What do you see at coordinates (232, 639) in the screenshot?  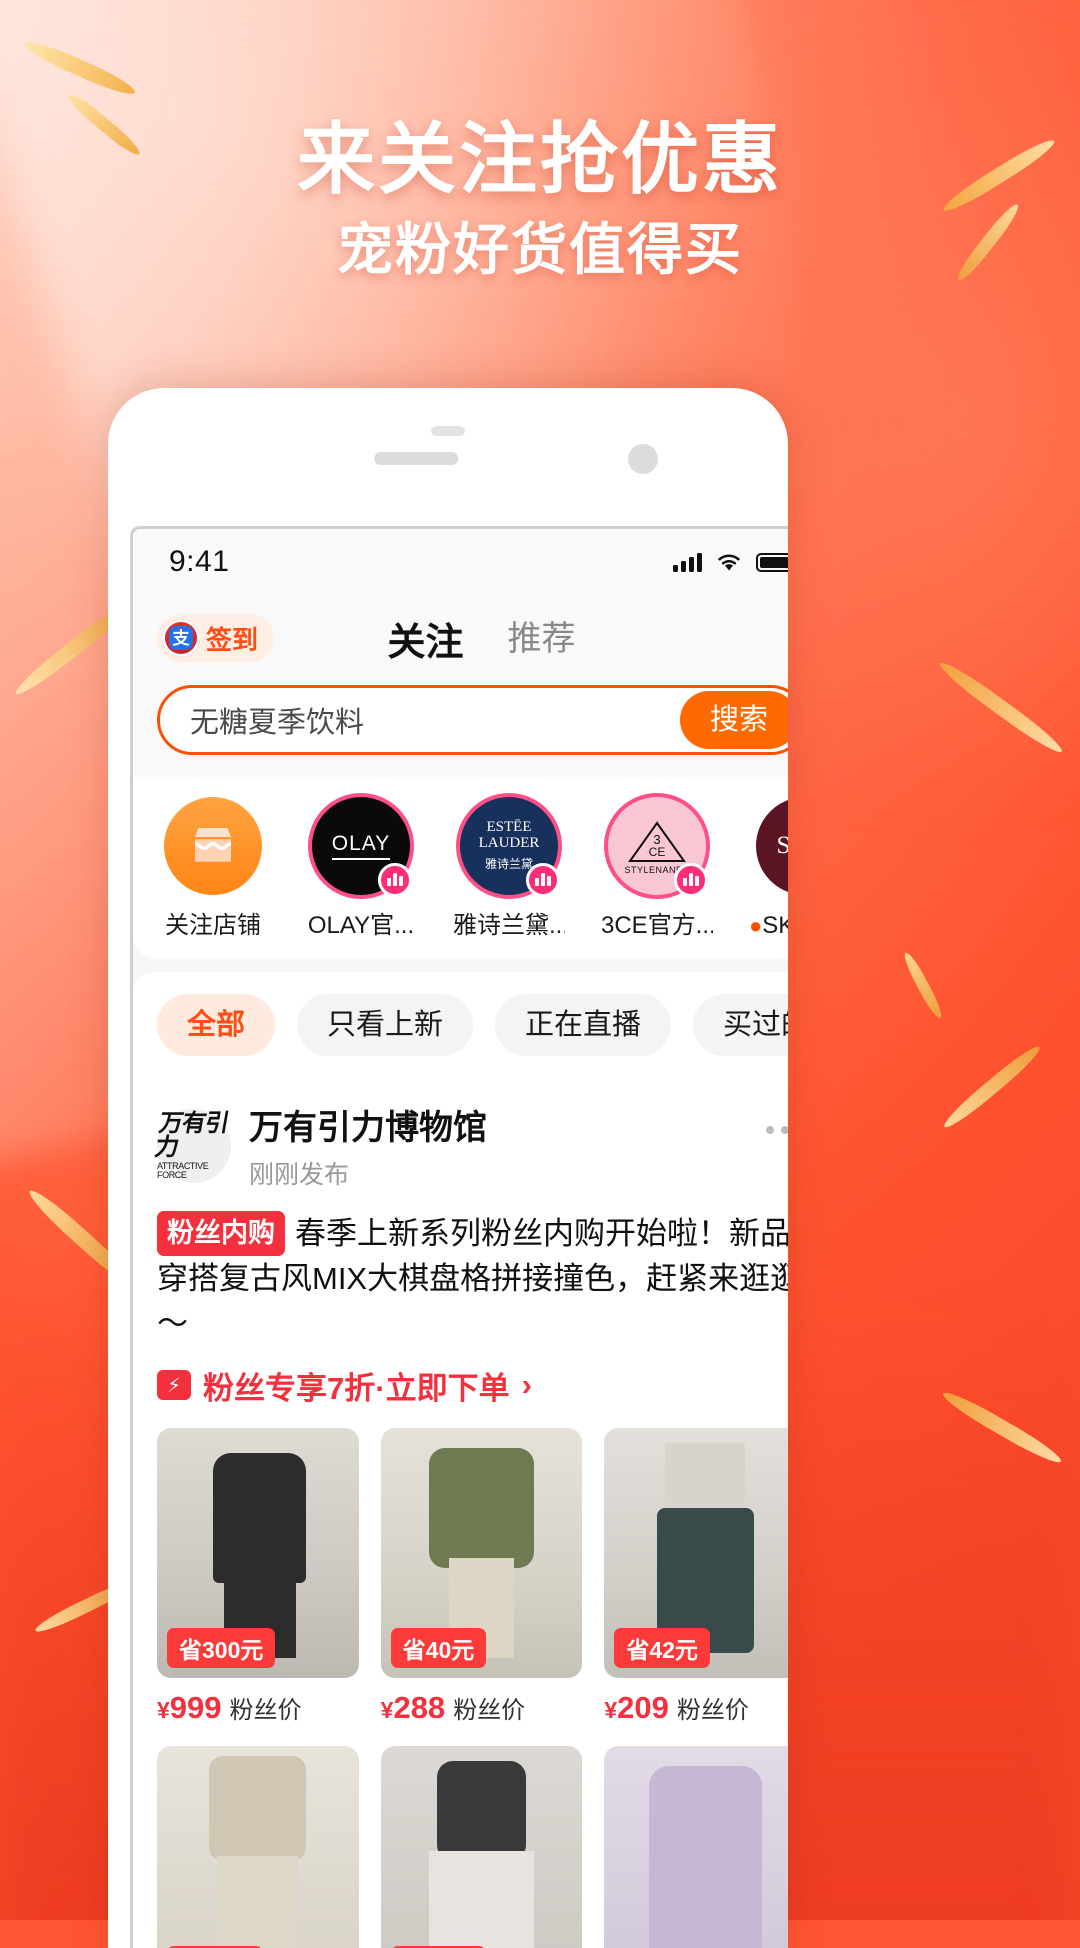 I see `sign-in-label: 签到` at bounding box center [232, 639].